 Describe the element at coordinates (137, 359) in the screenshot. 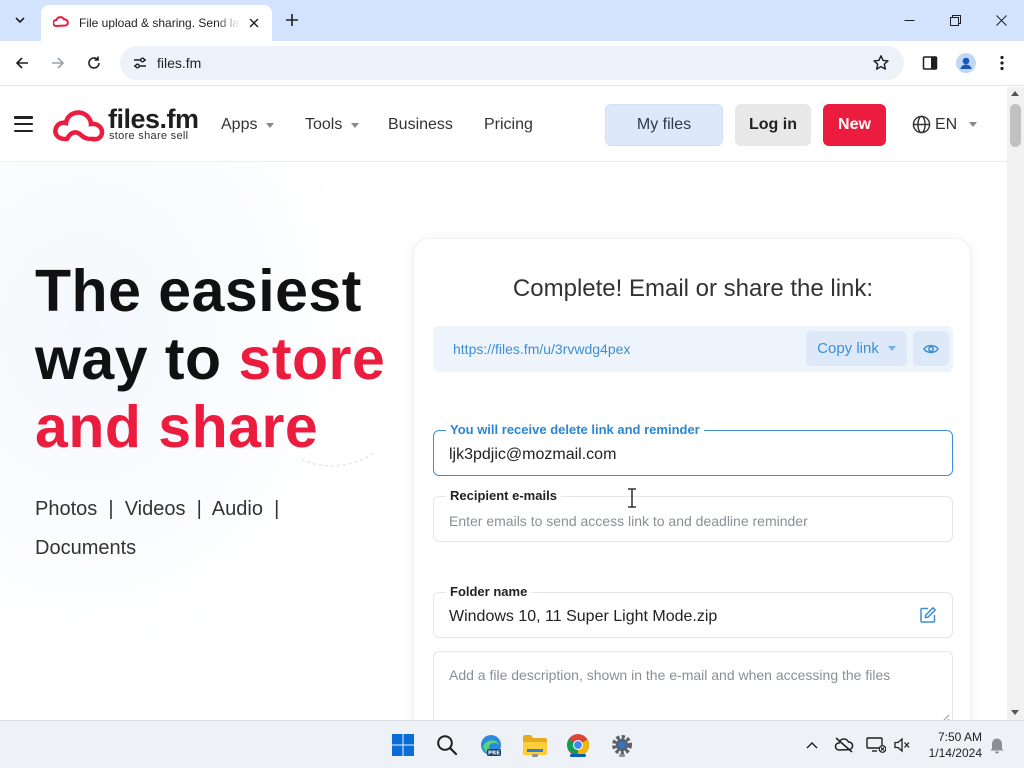

I see `hero-line-2-prefix: way to` at that location.